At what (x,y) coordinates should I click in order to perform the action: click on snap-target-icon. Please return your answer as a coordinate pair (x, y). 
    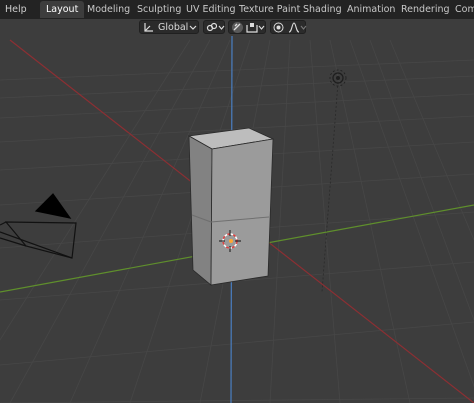
    Looking at the image, I should click on (252, 28).